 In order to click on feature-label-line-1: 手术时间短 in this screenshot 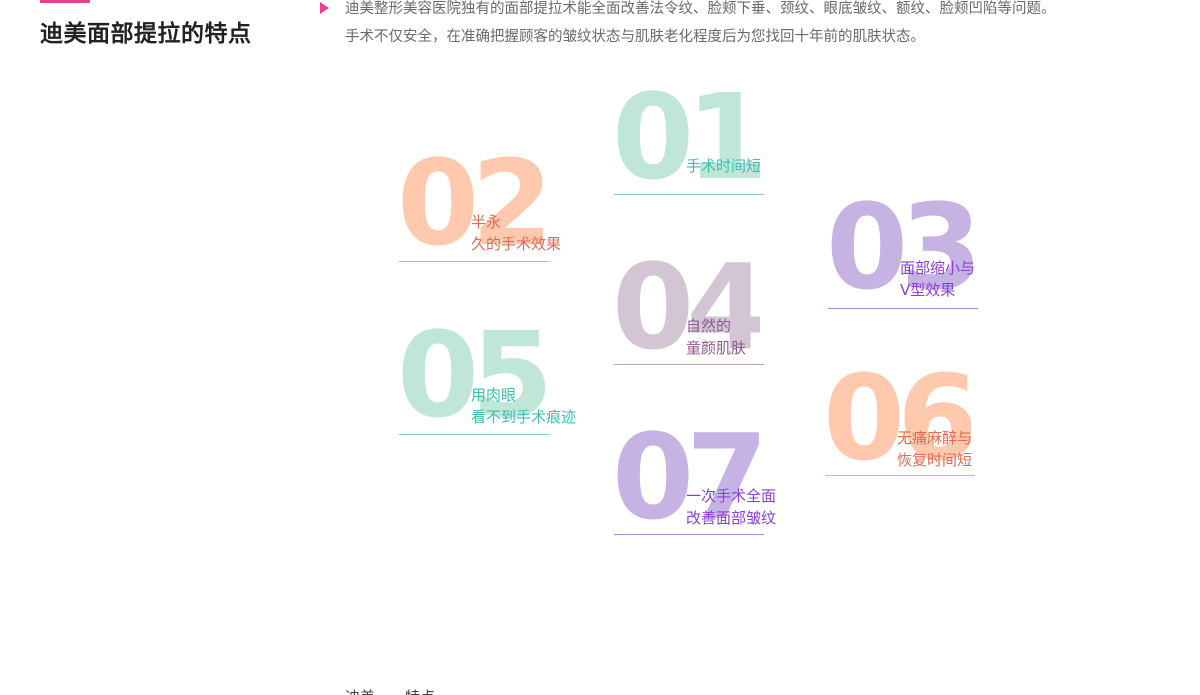, I will do `click(724, 166)`.